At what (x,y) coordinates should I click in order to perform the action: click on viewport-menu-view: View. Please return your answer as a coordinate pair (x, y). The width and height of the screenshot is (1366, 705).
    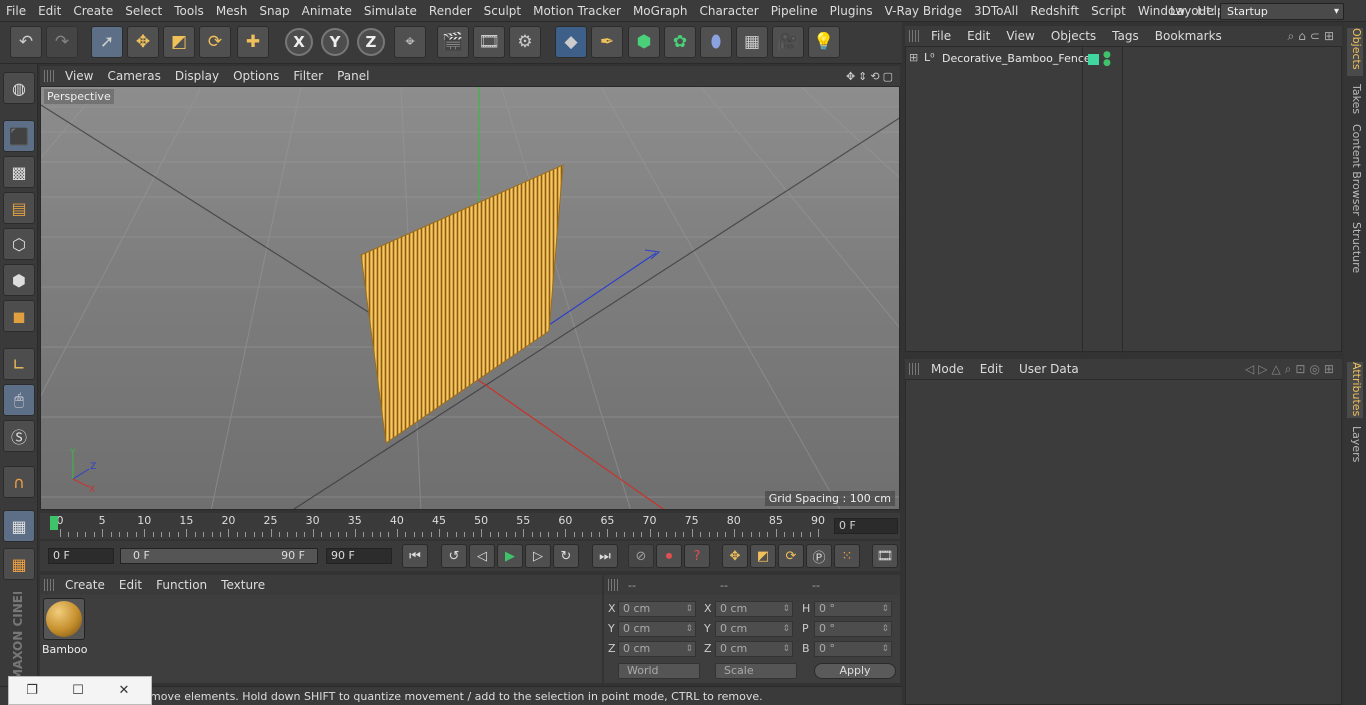
    Looking at the image, I should click on (79, 76).